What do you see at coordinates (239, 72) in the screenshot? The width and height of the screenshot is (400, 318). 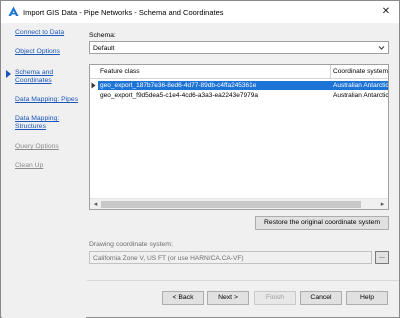 I see `grid-header: Feature class Coordinate system` at bounding box center [239, 72].